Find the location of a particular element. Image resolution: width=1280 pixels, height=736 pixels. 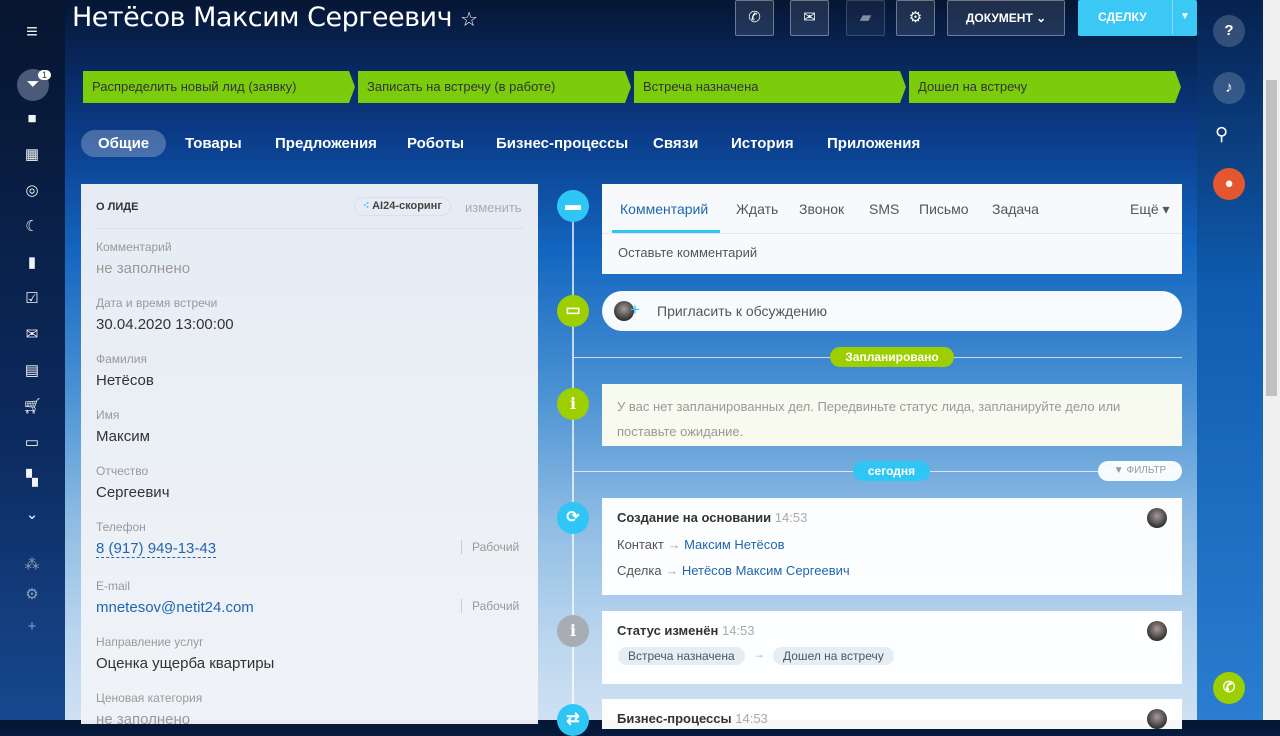

stage-2: Записать на встречу (в работе) is located at coordinates (494, 87).